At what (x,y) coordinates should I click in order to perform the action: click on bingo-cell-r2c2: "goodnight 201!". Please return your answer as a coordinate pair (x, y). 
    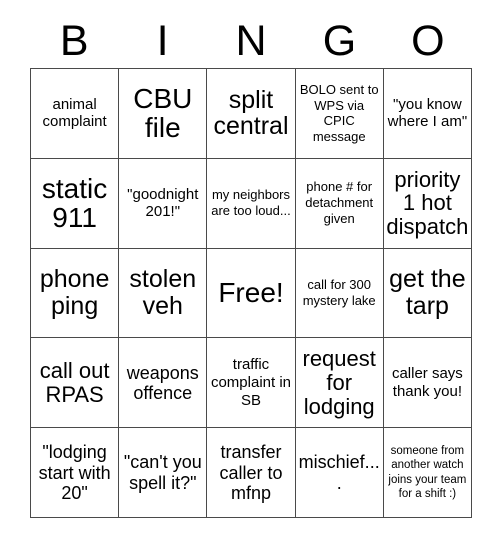
    Looking at the image, I should click on (163, 203).